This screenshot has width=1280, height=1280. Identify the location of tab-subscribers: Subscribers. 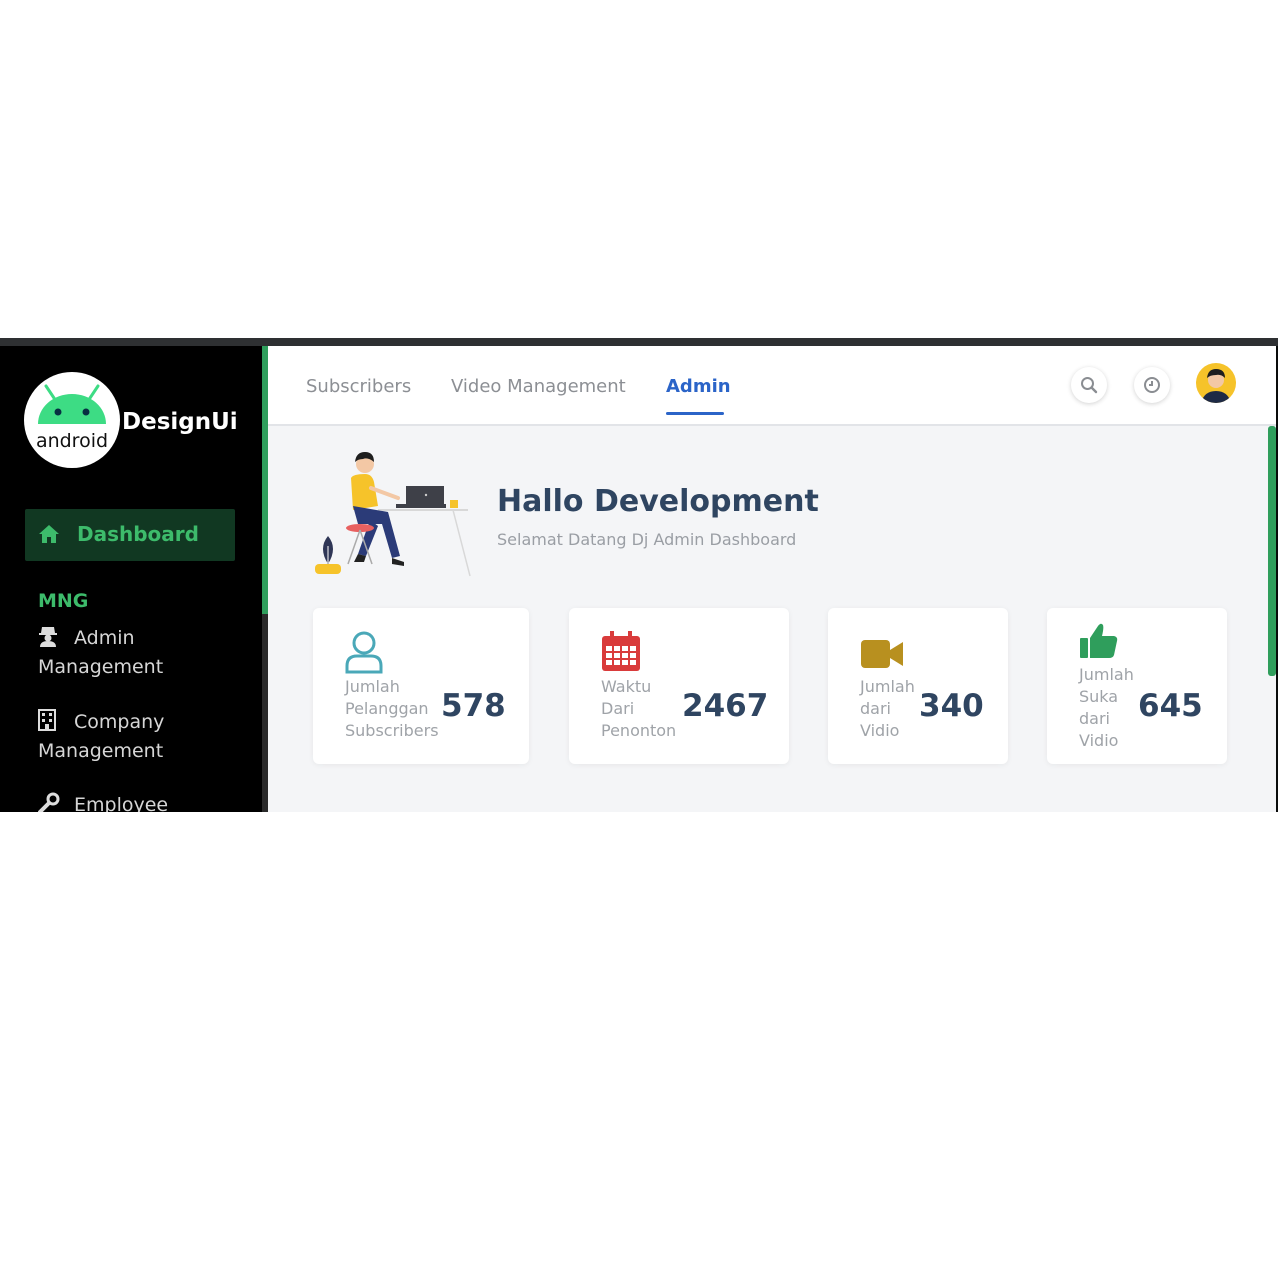
(358, 386).